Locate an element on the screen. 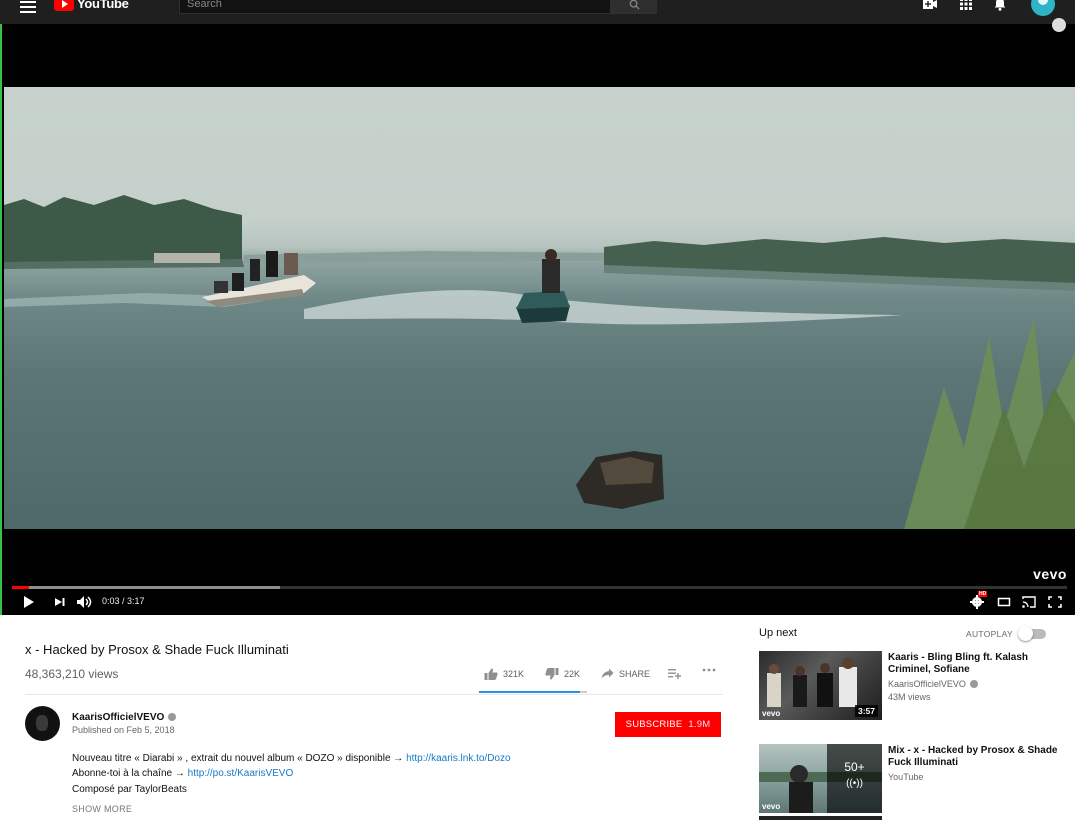 The image size is (1075, 820). recommendation-channel: KaarisOfficielVEVO is located at coordinates (927, 684).